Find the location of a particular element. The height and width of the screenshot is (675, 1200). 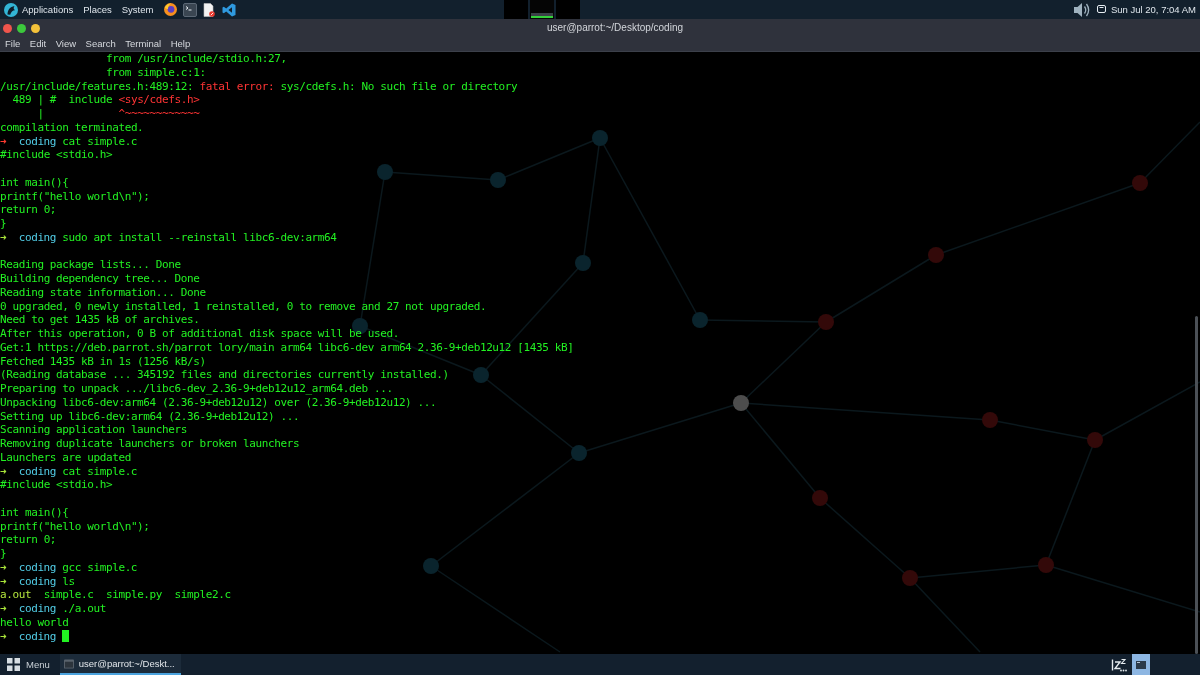

command-text: gcc simple.c is located at coordinates (100, 567).